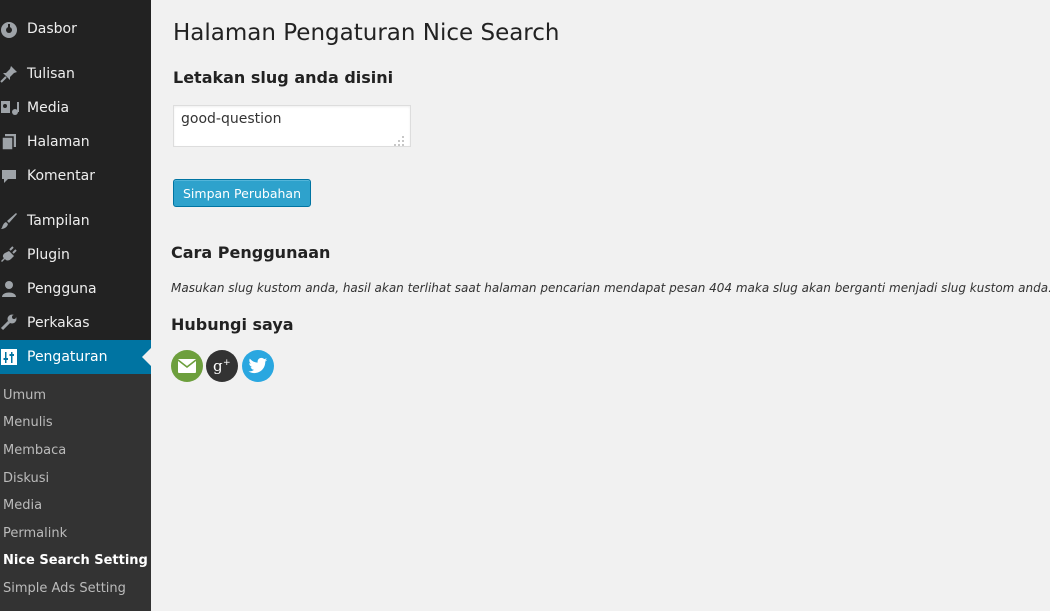  Describe the element at coordinates (35, 534) in the screenshot. I see `submenu-item-permalink: Permalink` at that location.